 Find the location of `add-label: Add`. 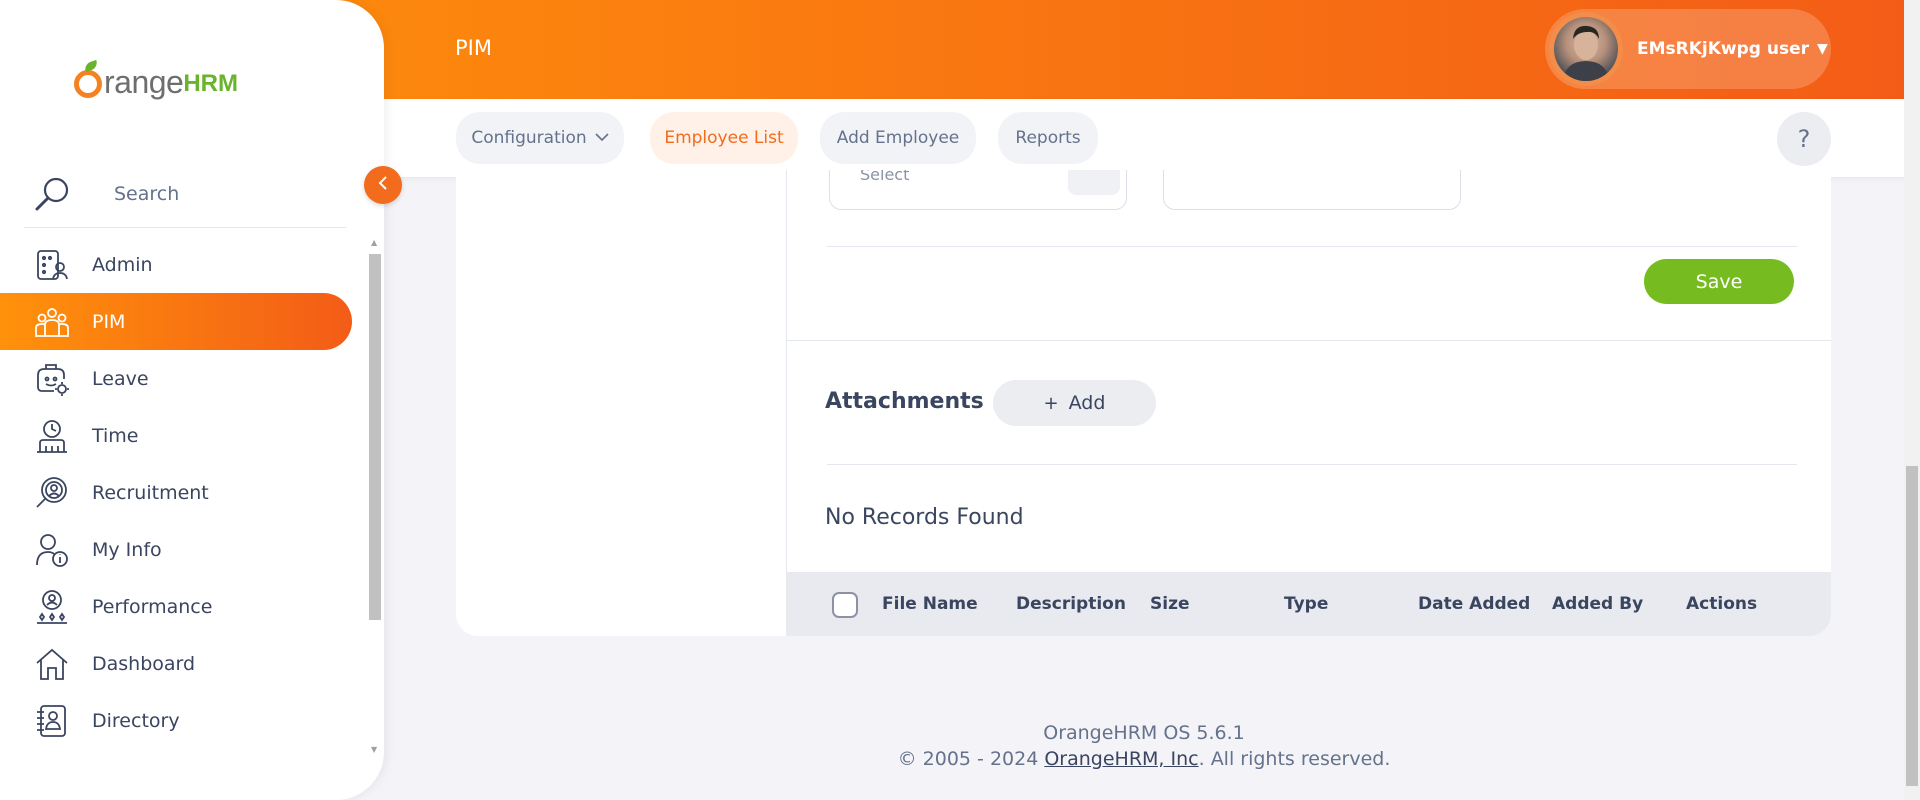

add-label: Add is located at coordinates (1087, 403).